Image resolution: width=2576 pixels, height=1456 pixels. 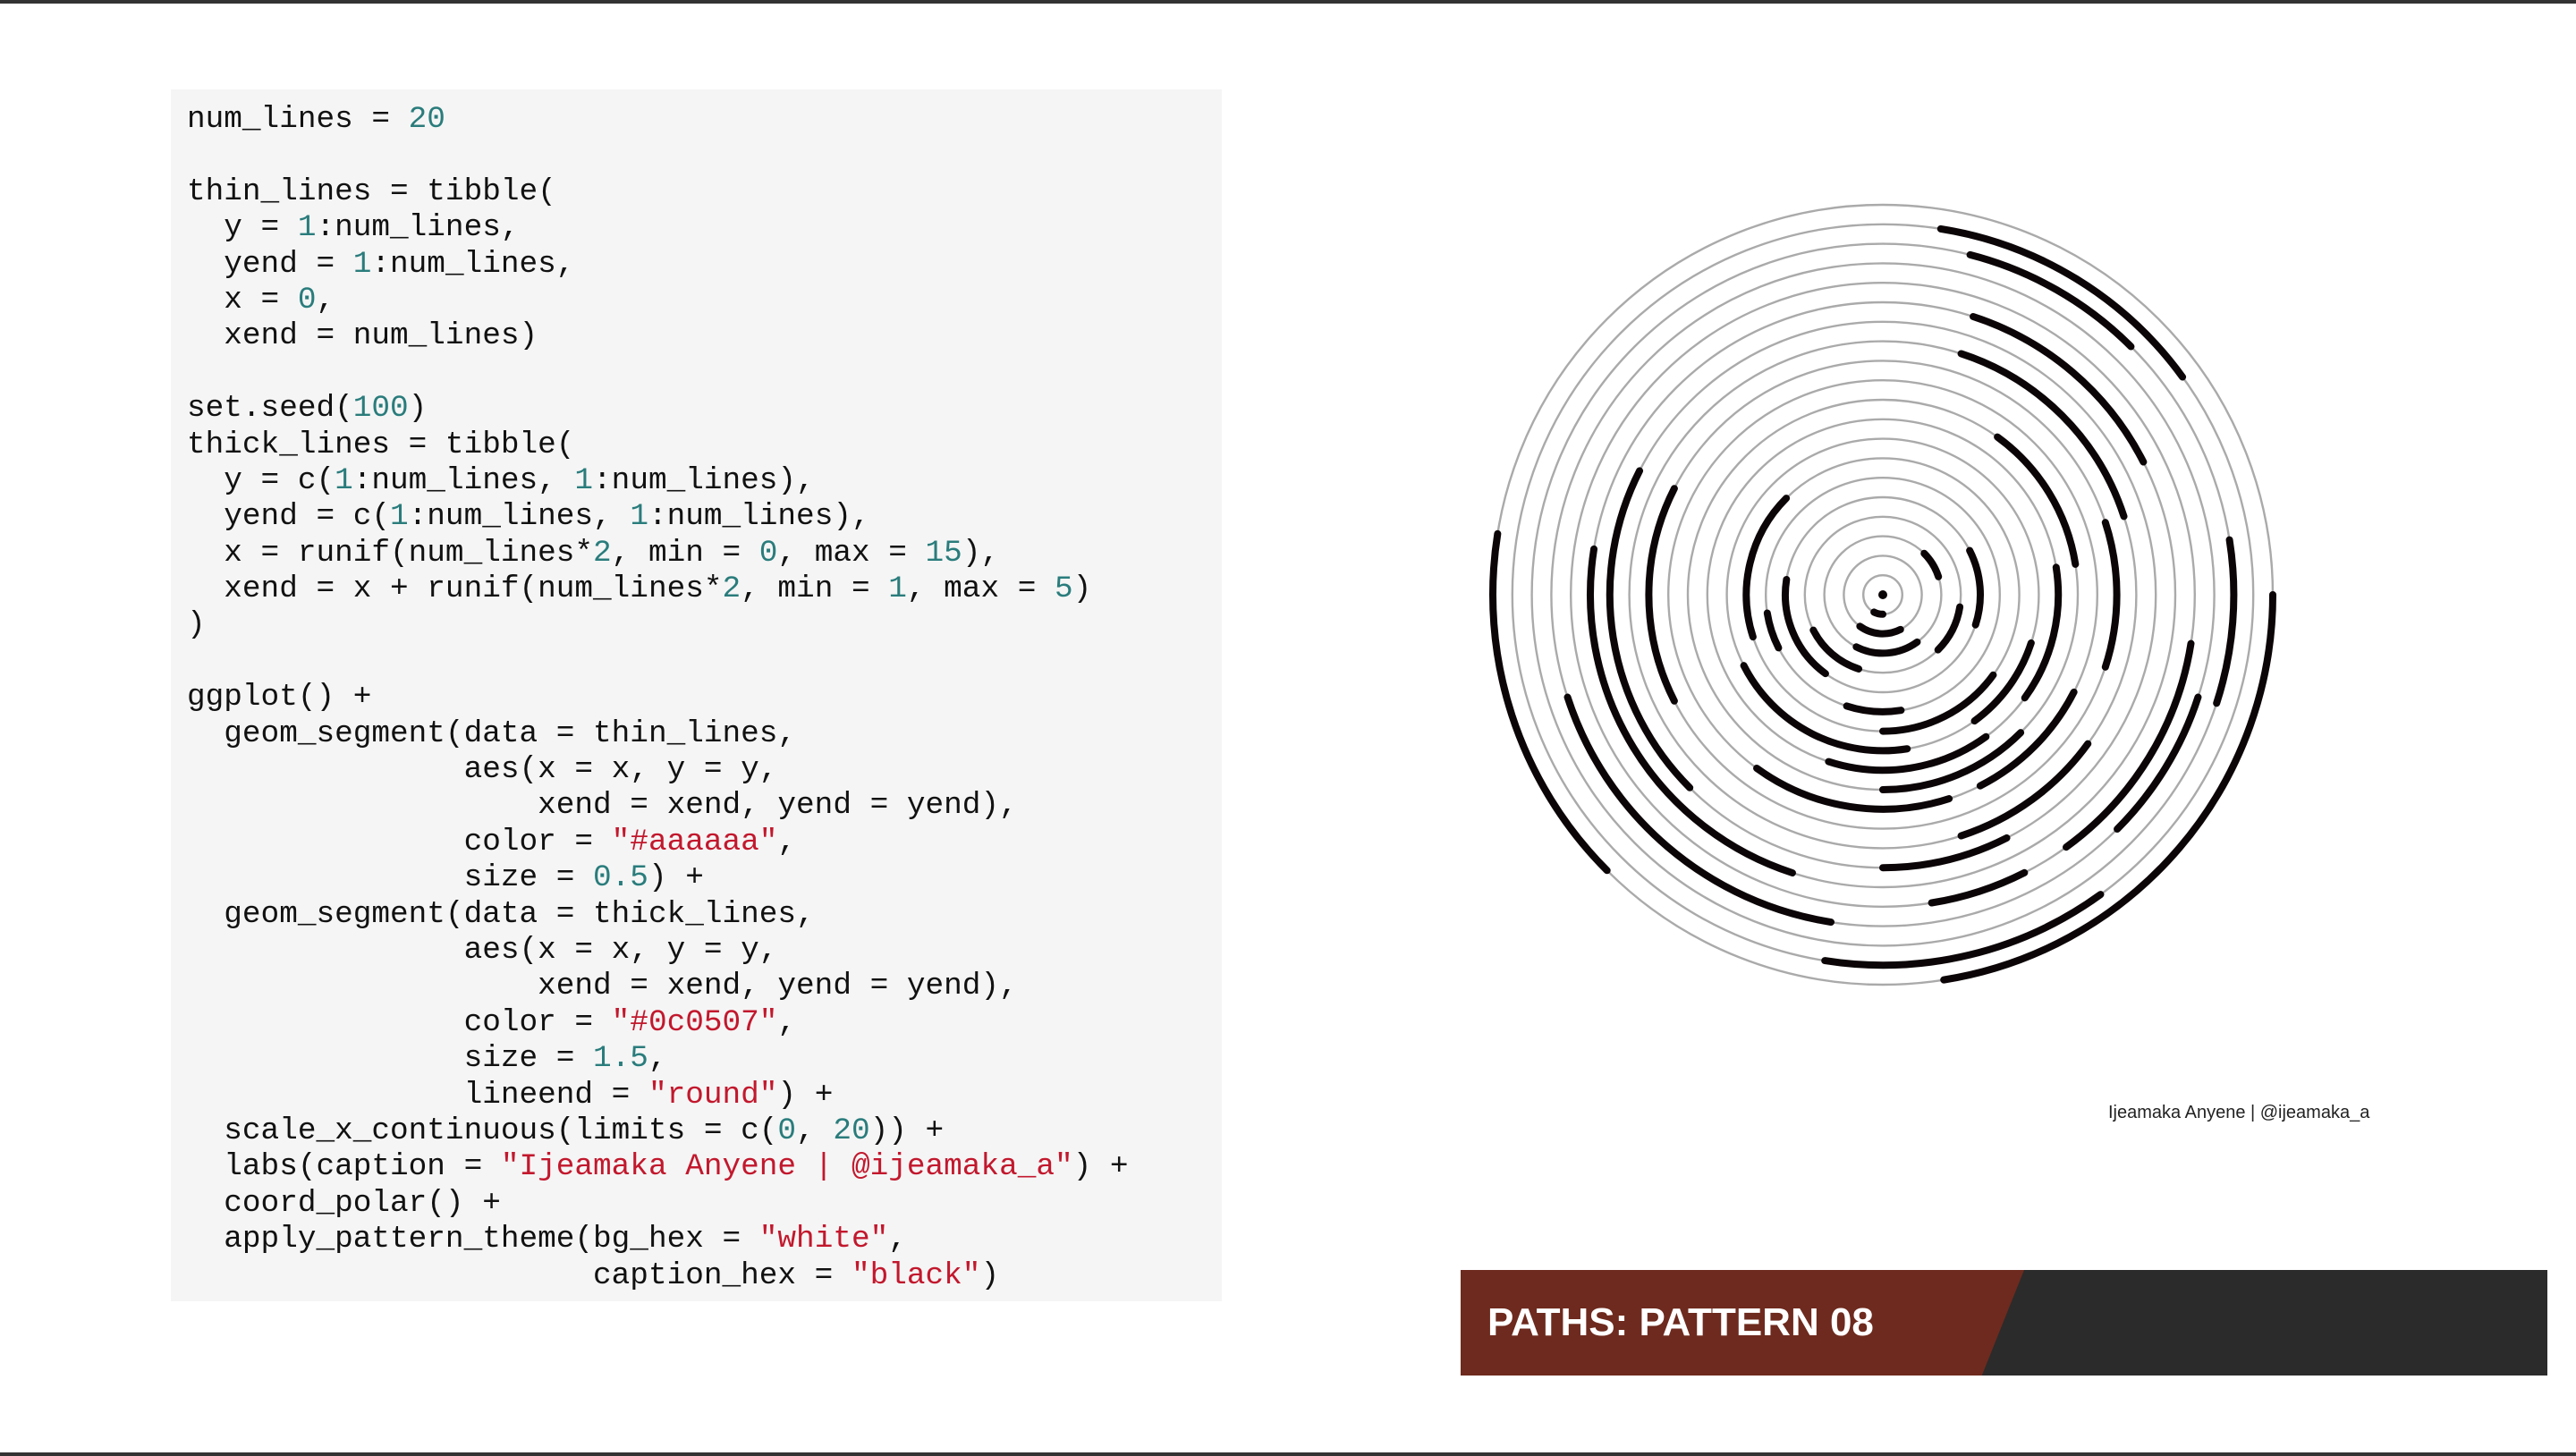 What do you see at coordinates (694, 841) in the screenshot?
I see `code-string: "#aaaaaa"` at bounding box center [694, 841].